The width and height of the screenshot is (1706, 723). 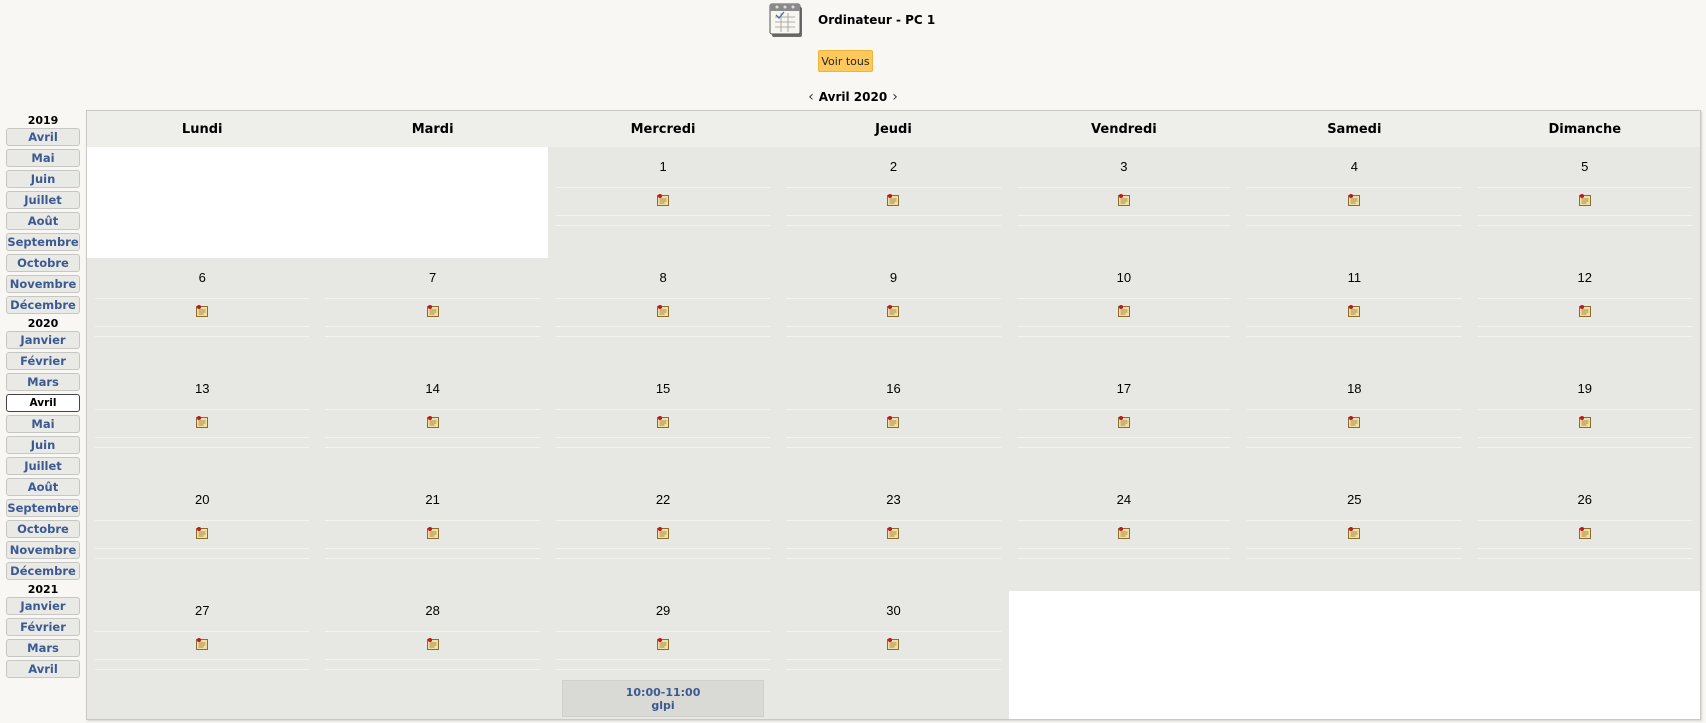 I want to click on calendar-event: 10:00-11:00 glpi, so click(x=663, y=698).